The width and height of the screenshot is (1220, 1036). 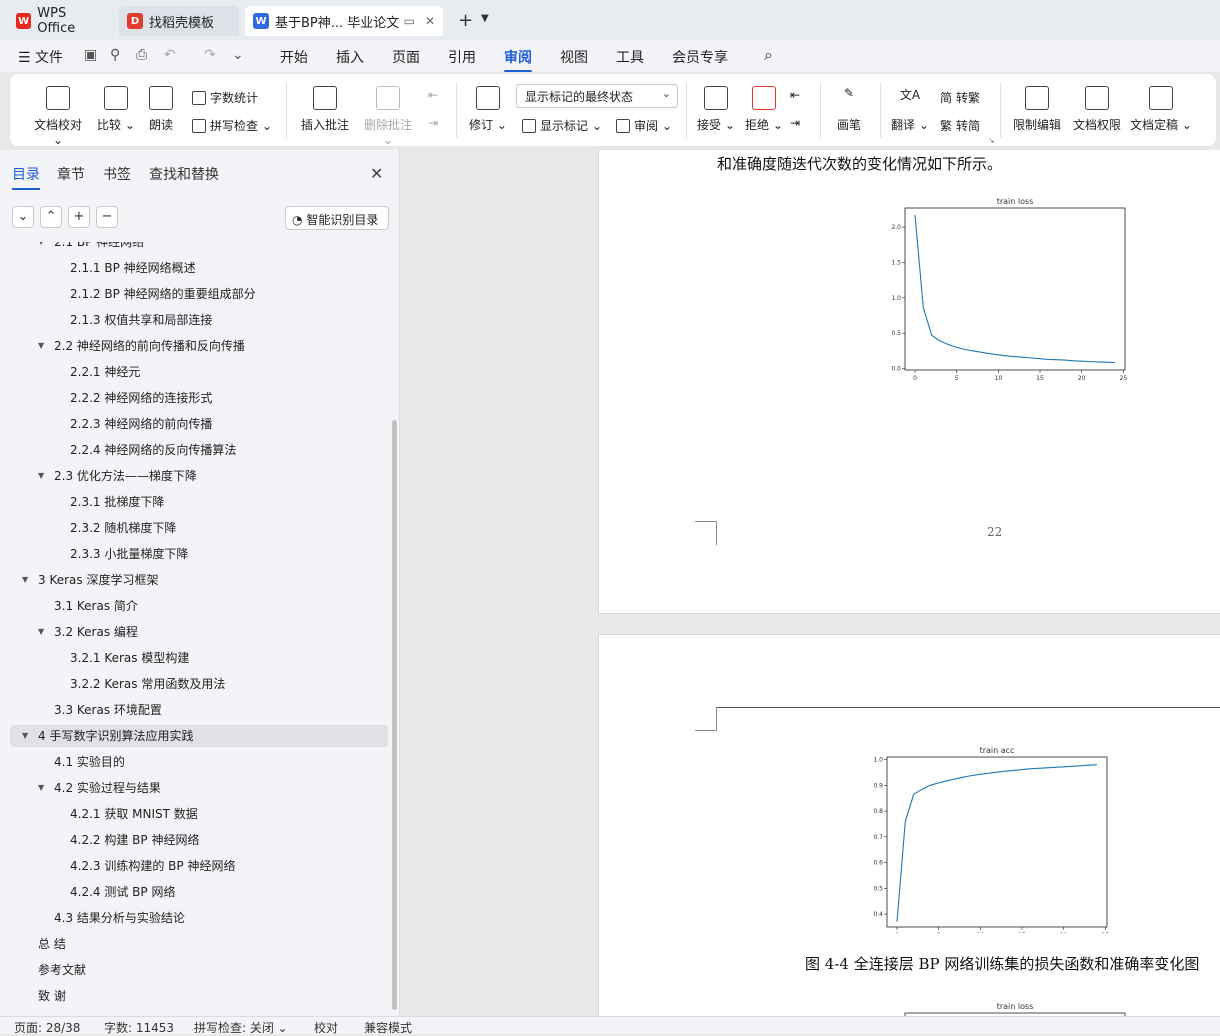 I want to click on menu-page: 页面, so click(x=406, y=57).